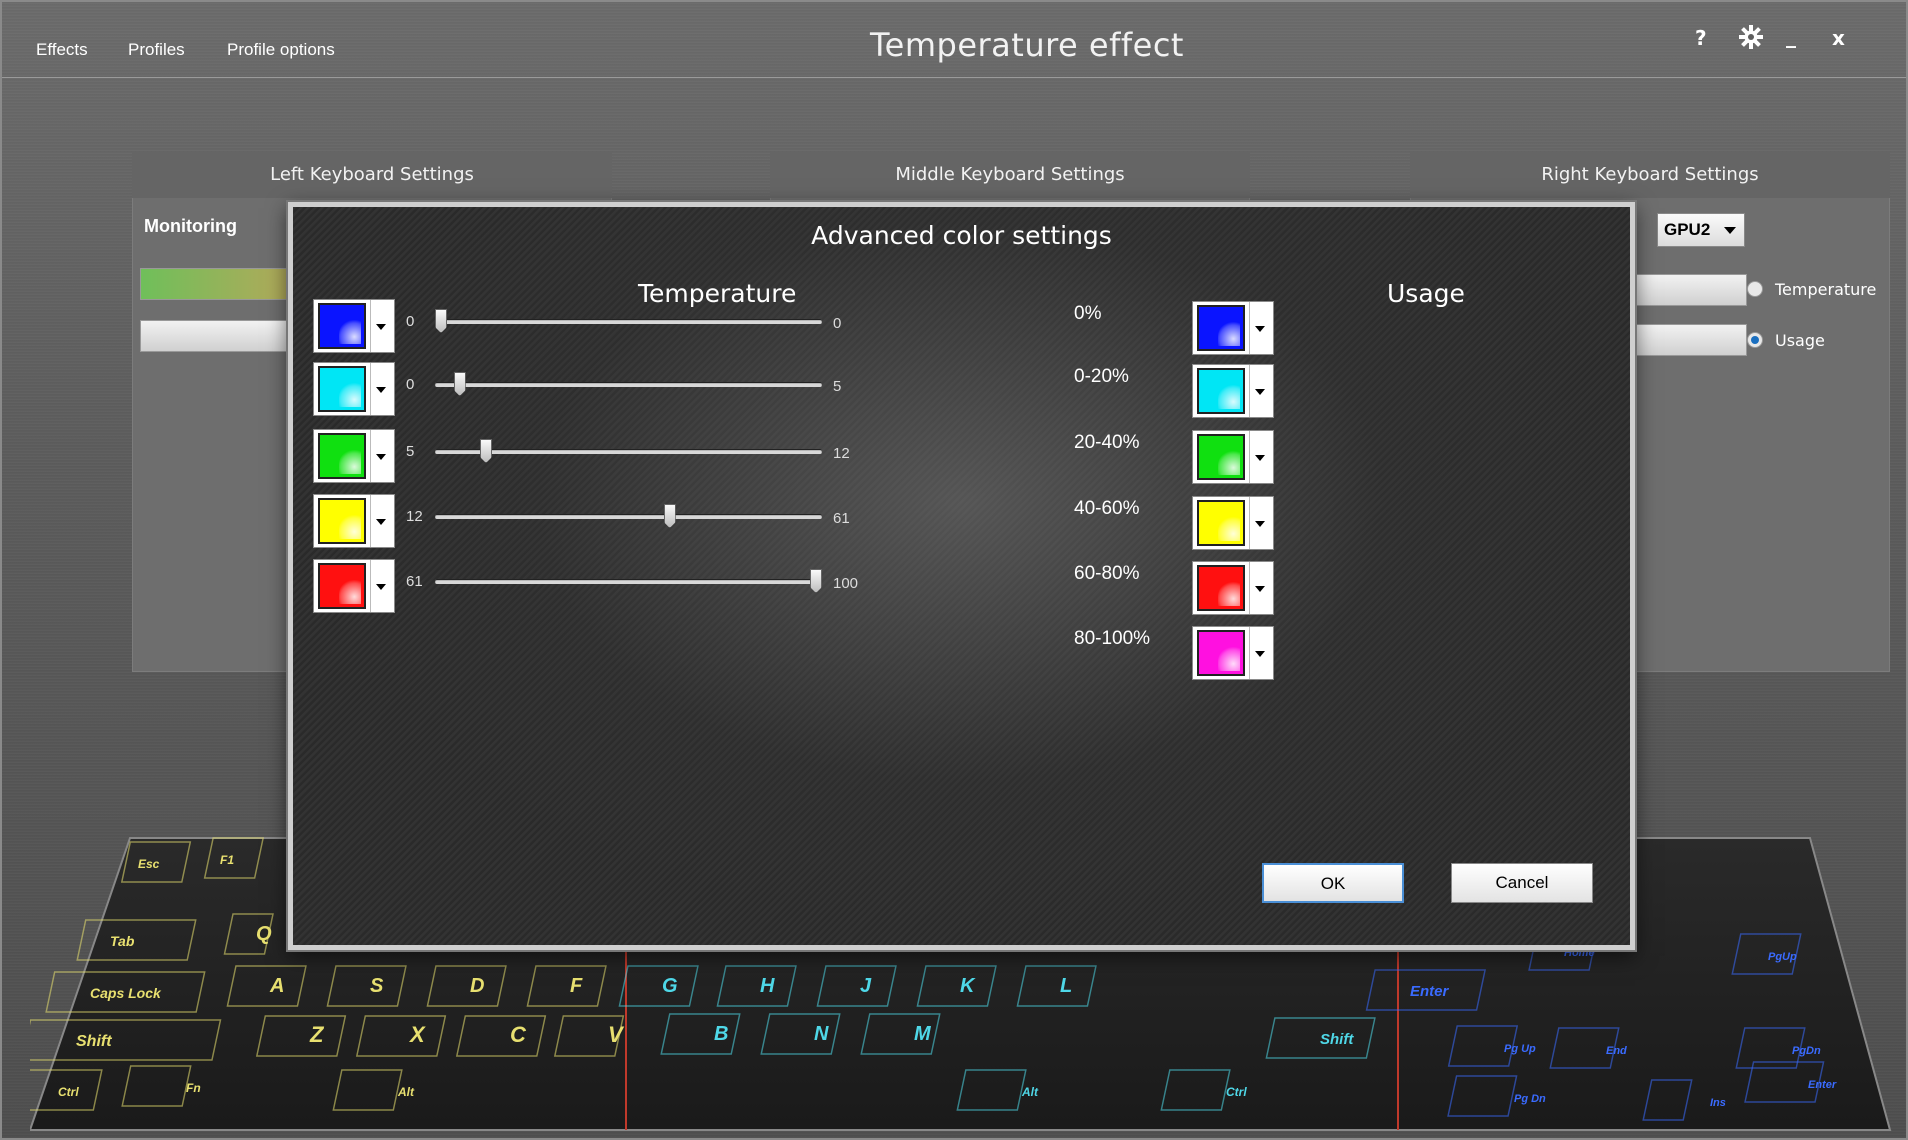  What do you see at coordinates (1101, 376) in the screenshot?
I see `usage-range-label: 0-20%` at bounding box center [1101, 376].